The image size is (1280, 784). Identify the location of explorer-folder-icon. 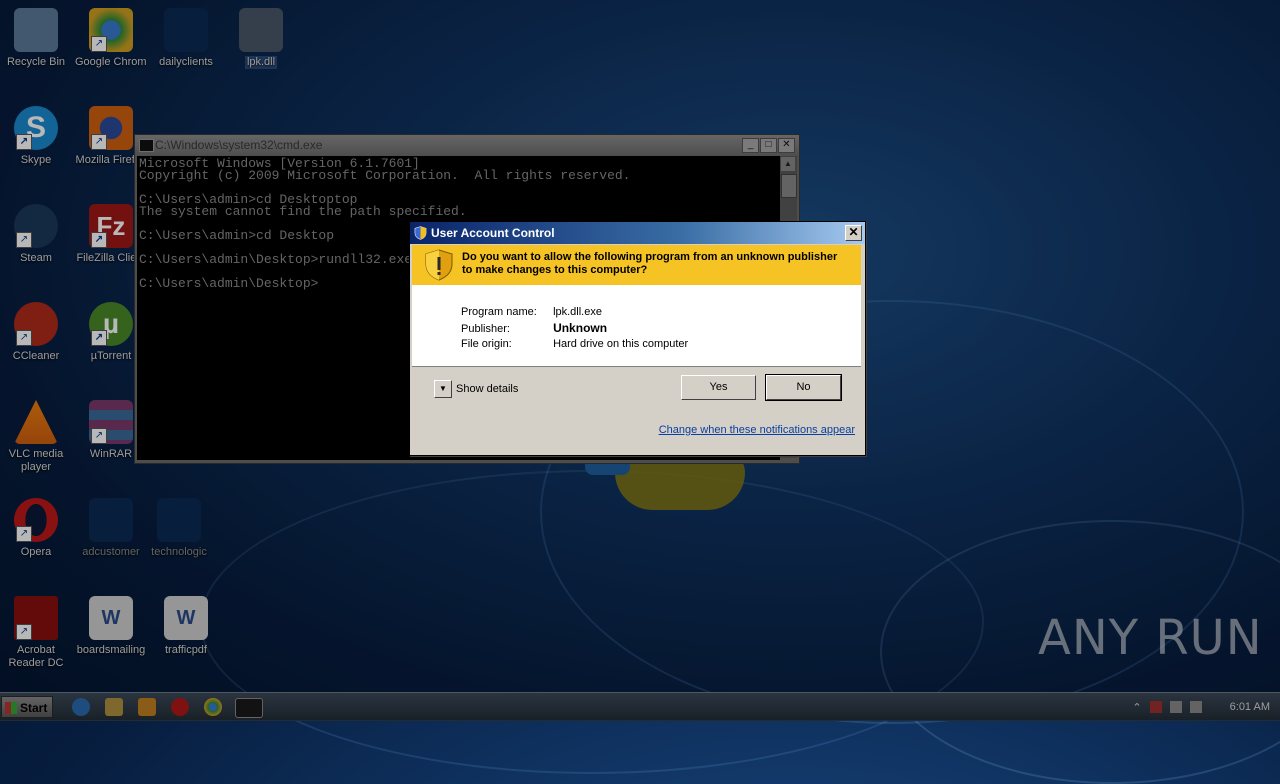
(114, 707).